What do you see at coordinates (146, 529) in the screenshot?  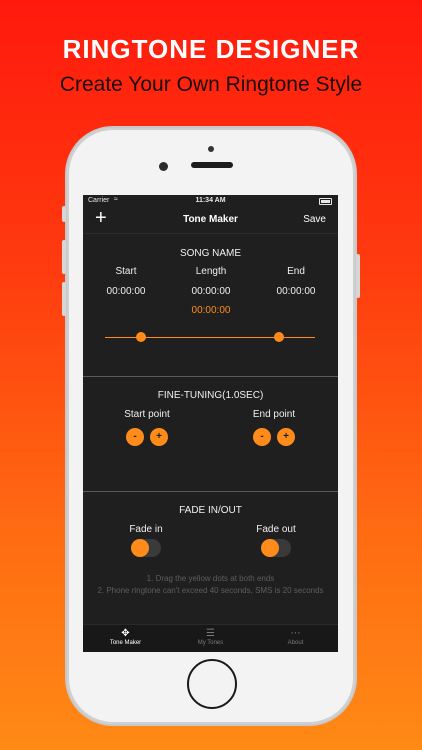 I see `fade-in-label: Fade in` at bounding box center [146, 529].